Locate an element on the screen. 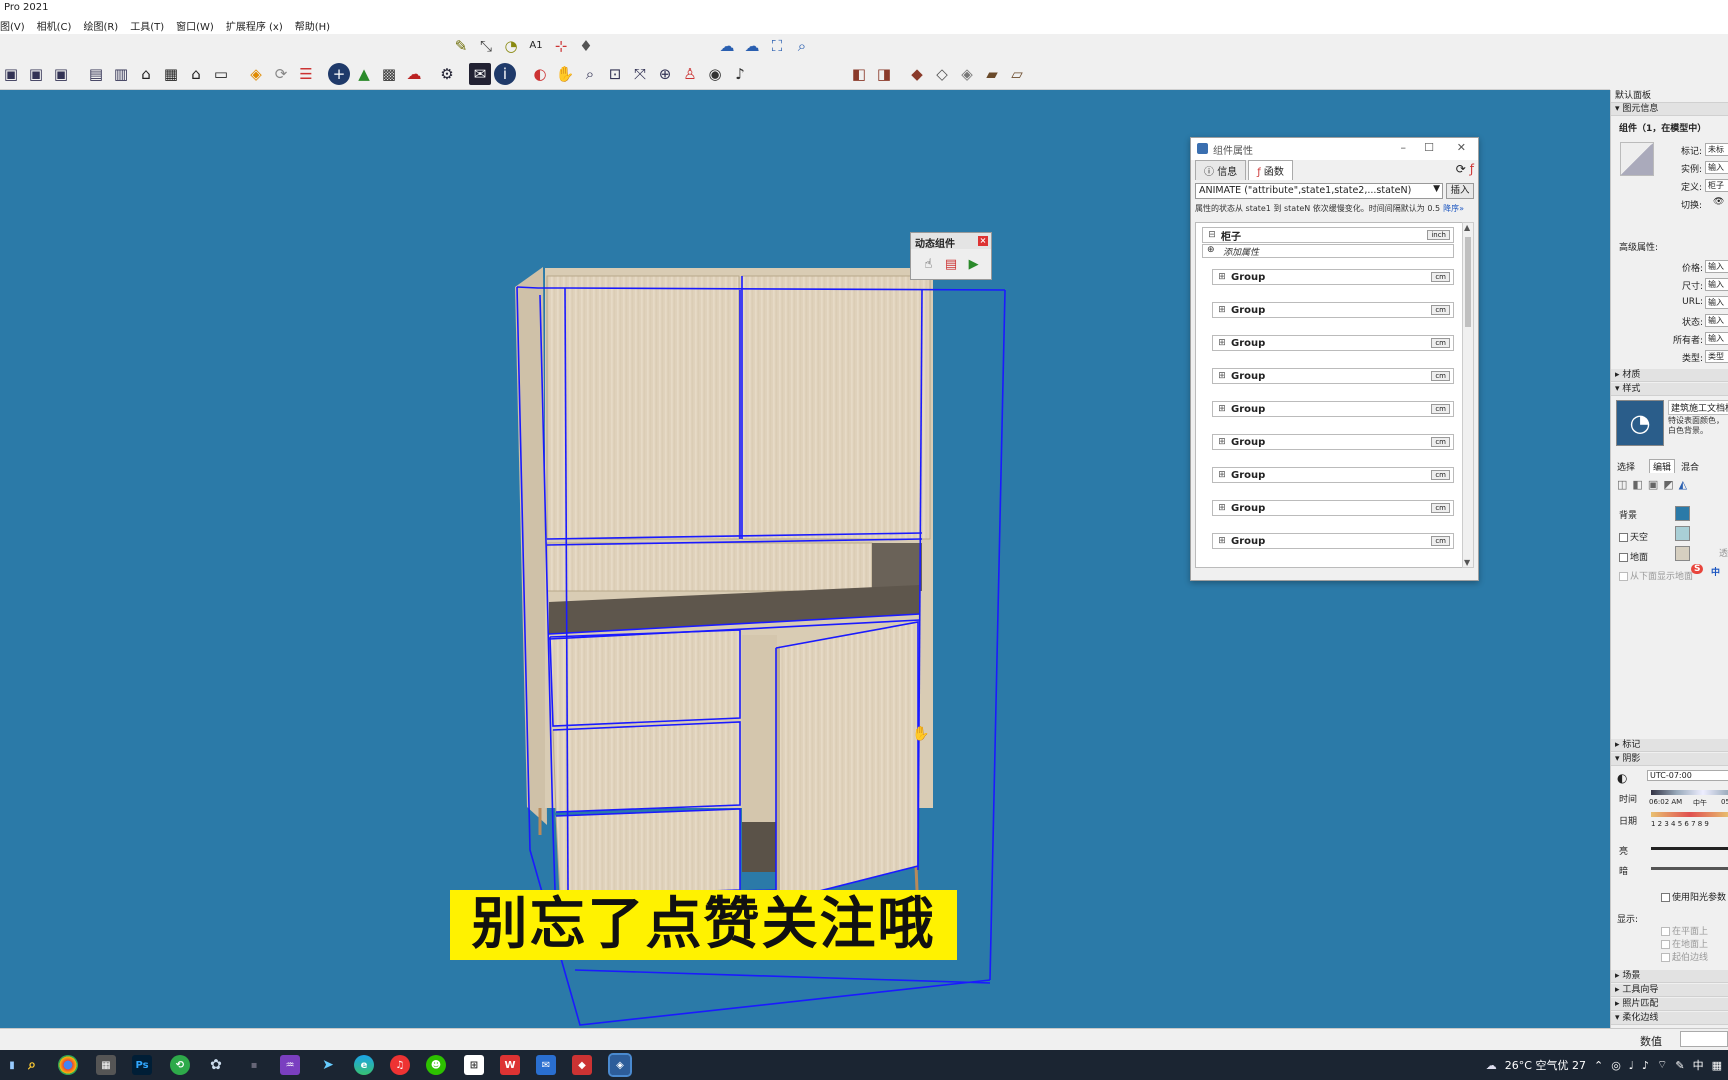  collapse-icon: ⊟ is located at coordinates (1212, 235).